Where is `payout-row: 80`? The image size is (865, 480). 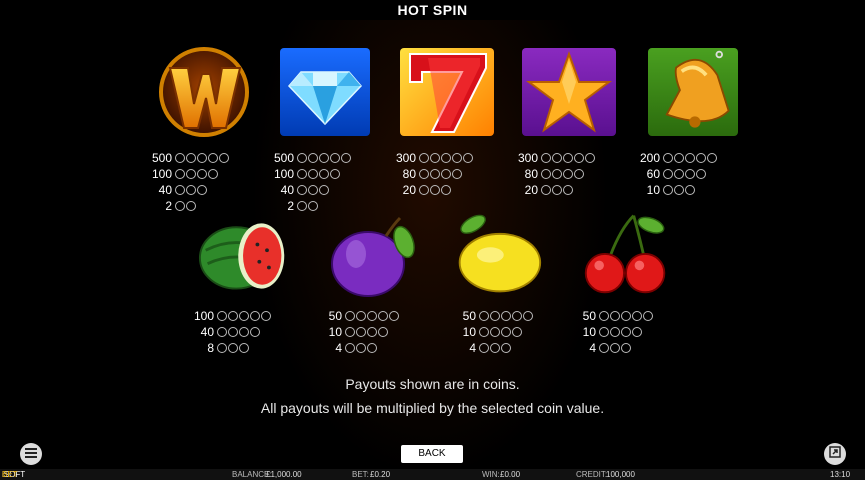
payout-row: 80 is located at coordinates (432, 174).